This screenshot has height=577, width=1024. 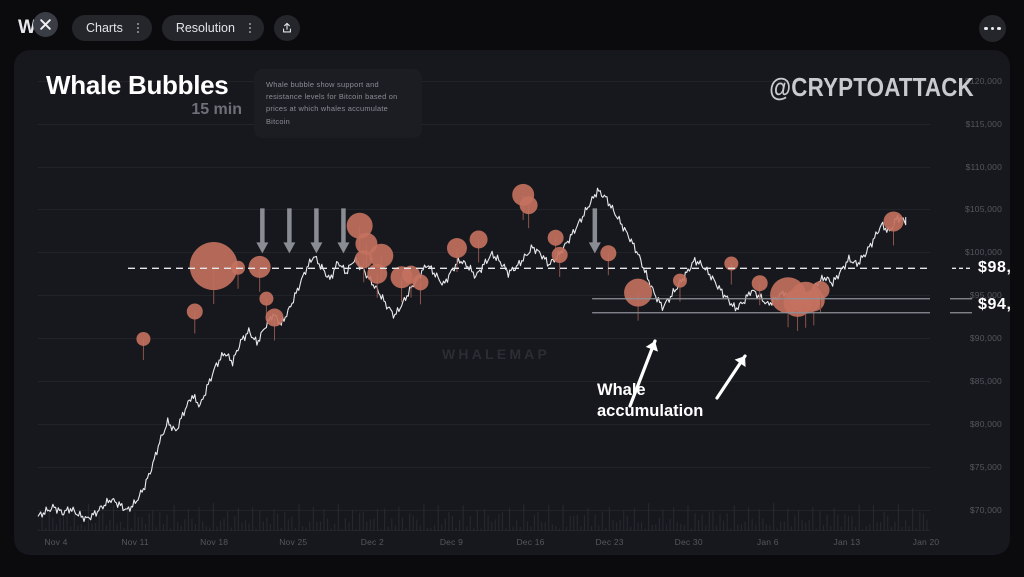 I want to click on y-axis-tick-label: $80,000, so click(x=985, y=423).